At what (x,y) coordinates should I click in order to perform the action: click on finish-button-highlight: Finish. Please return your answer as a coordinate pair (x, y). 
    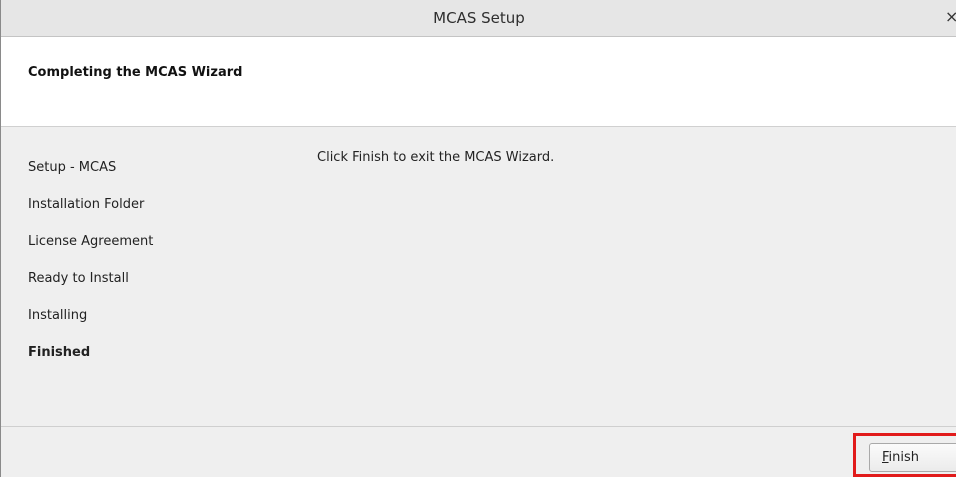
    Looking at the image, I should click on (904, 455).